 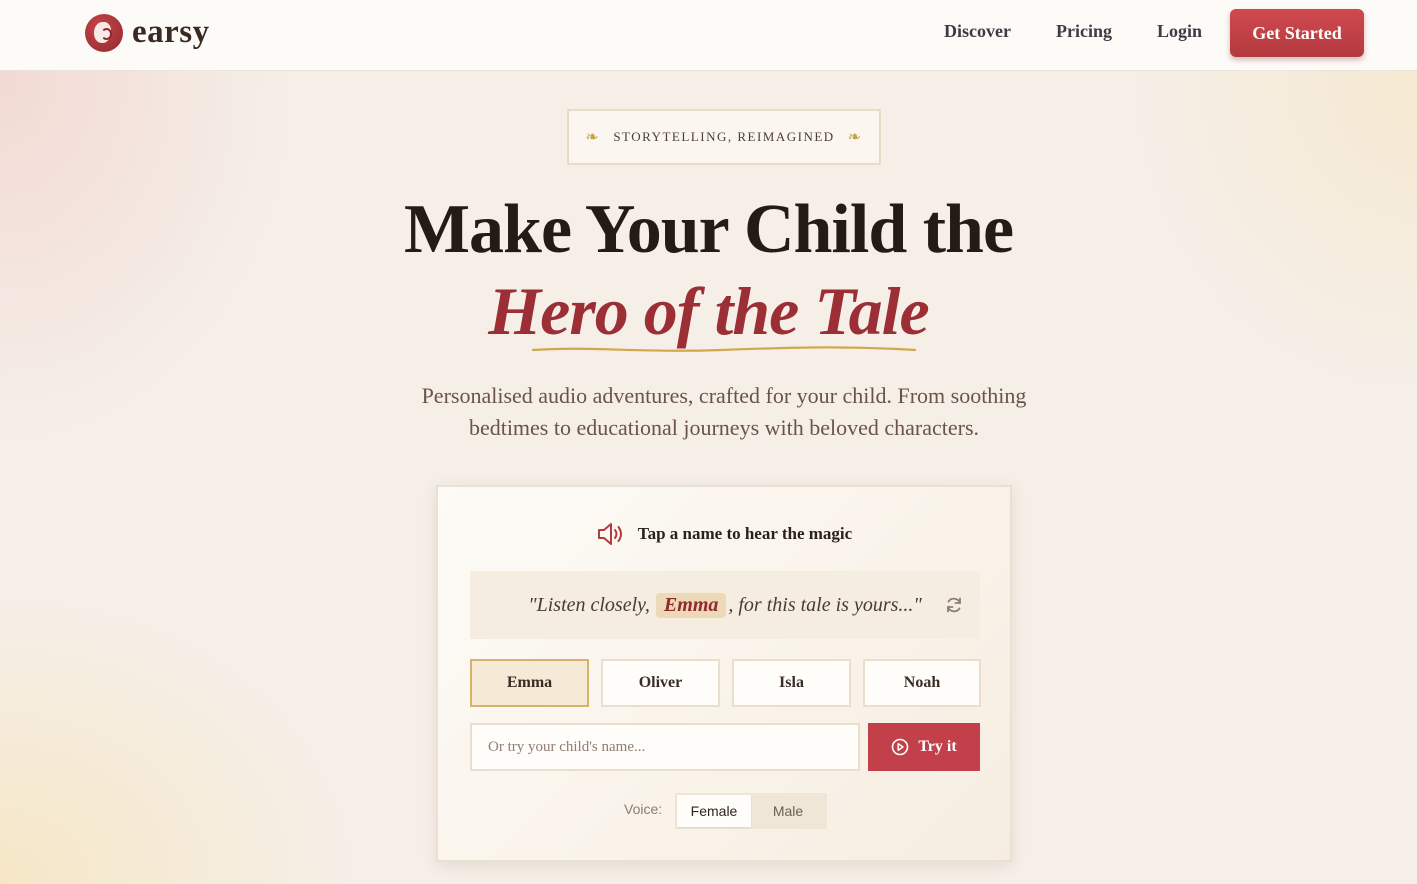 I want to click on badge-text: STORYTELLING, REIMAGINED, so click(x=724, y=136).